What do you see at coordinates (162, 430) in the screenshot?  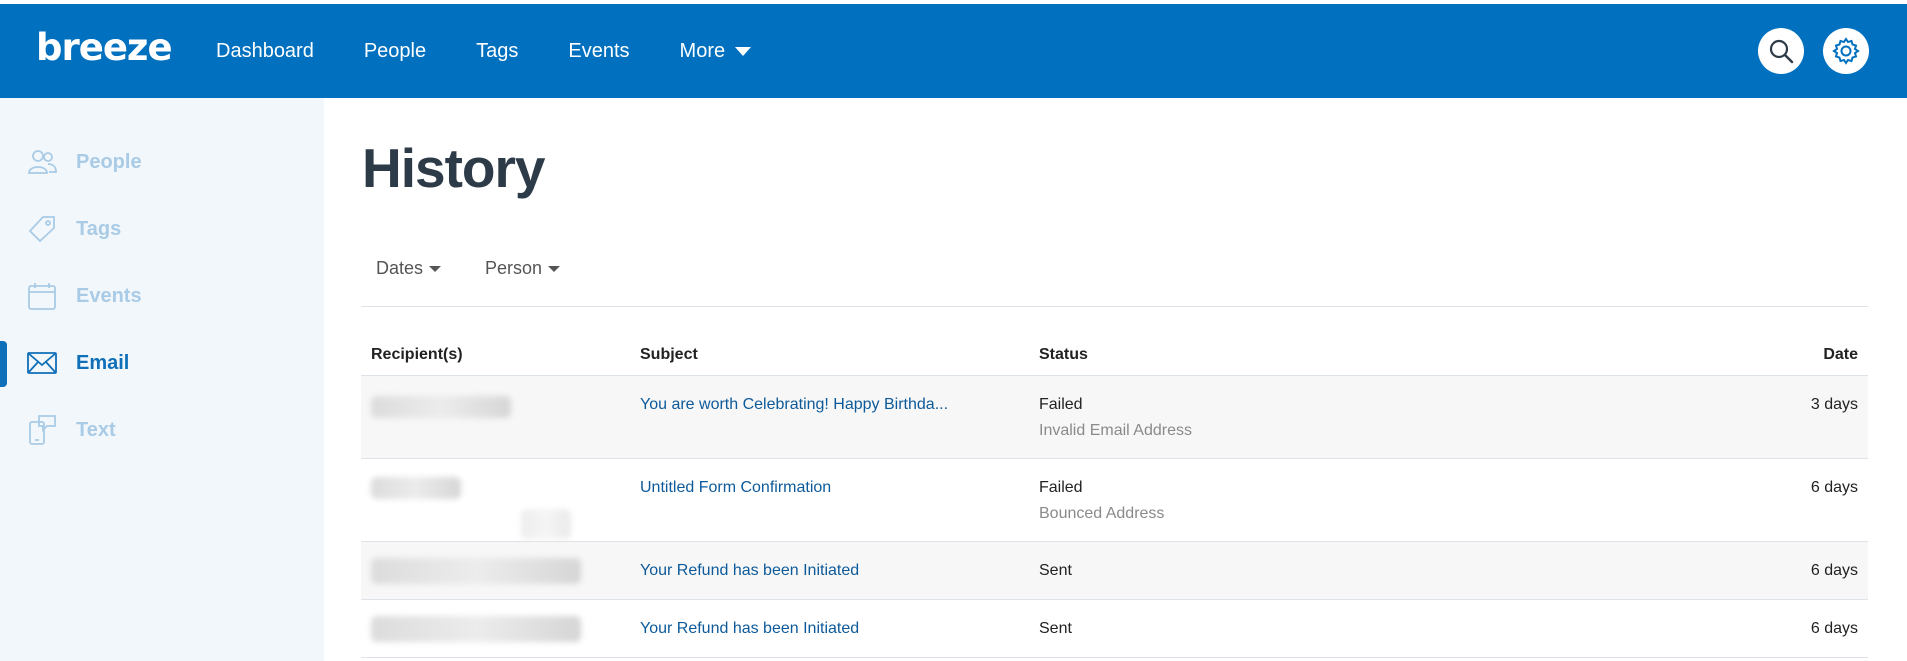 I see `sidebar-item-text: Text` at bounding box center [162, 430].